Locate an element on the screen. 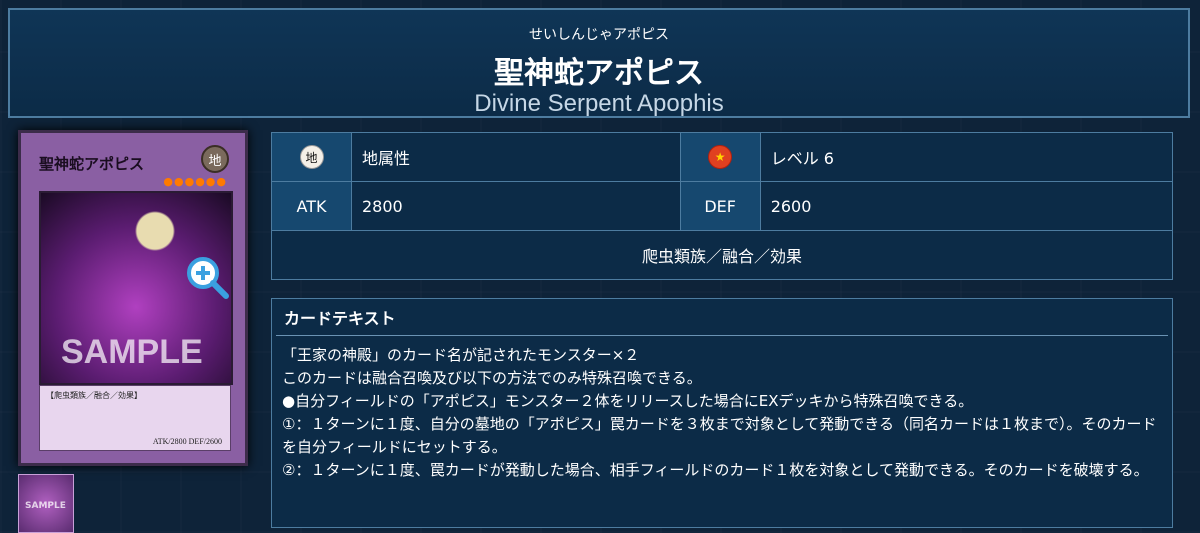 This screenshot has height=533, width=1200. card-name-japanese: 聖神蛇アポピス is located at coordinates (599, 73).